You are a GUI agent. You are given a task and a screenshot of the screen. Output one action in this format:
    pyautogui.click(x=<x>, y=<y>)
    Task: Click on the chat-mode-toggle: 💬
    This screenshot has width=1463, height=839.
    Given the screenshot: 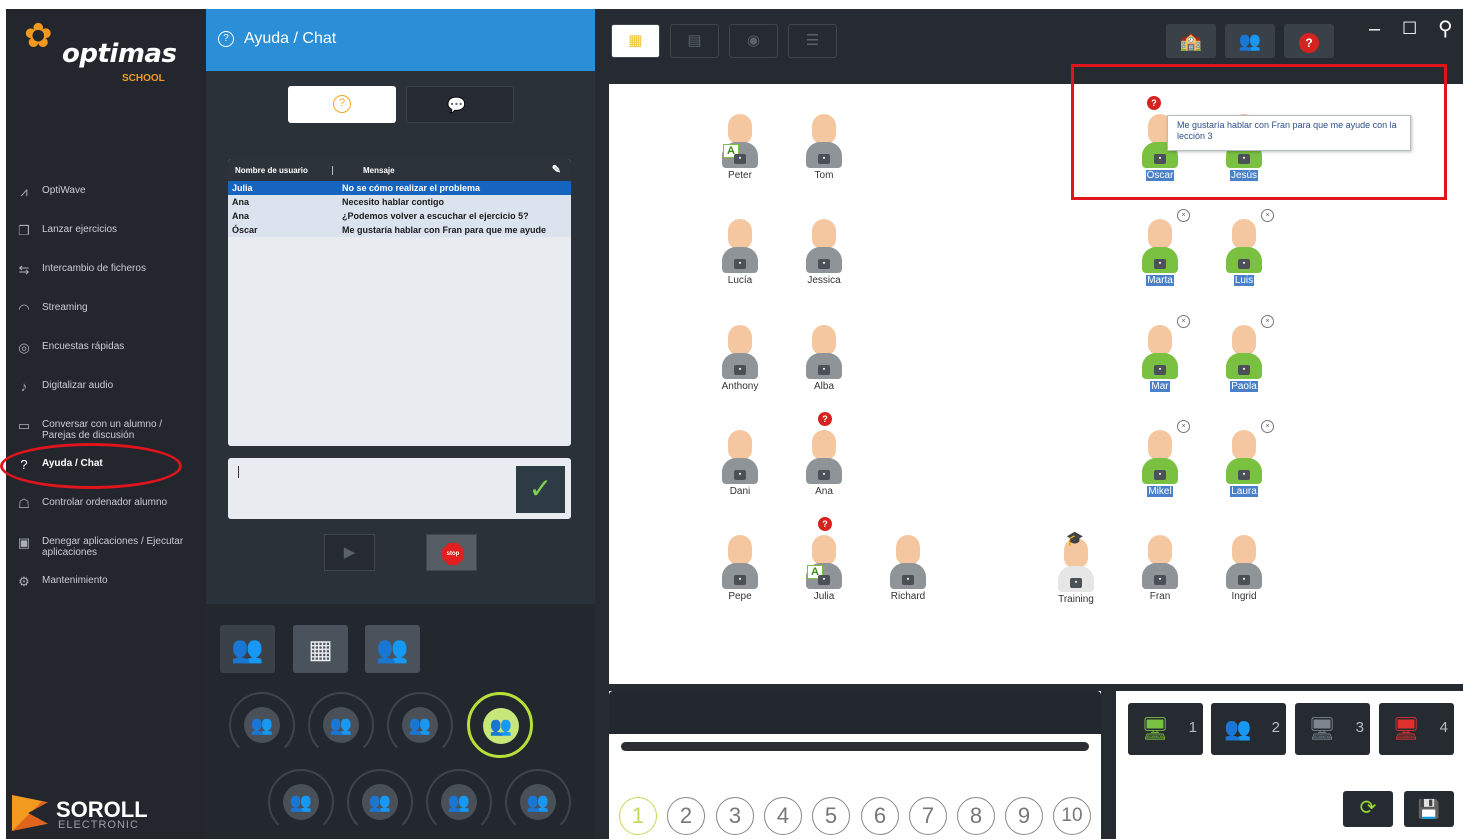 What is the action you would take?
    pyautogui.click(x=460, y=104)
    